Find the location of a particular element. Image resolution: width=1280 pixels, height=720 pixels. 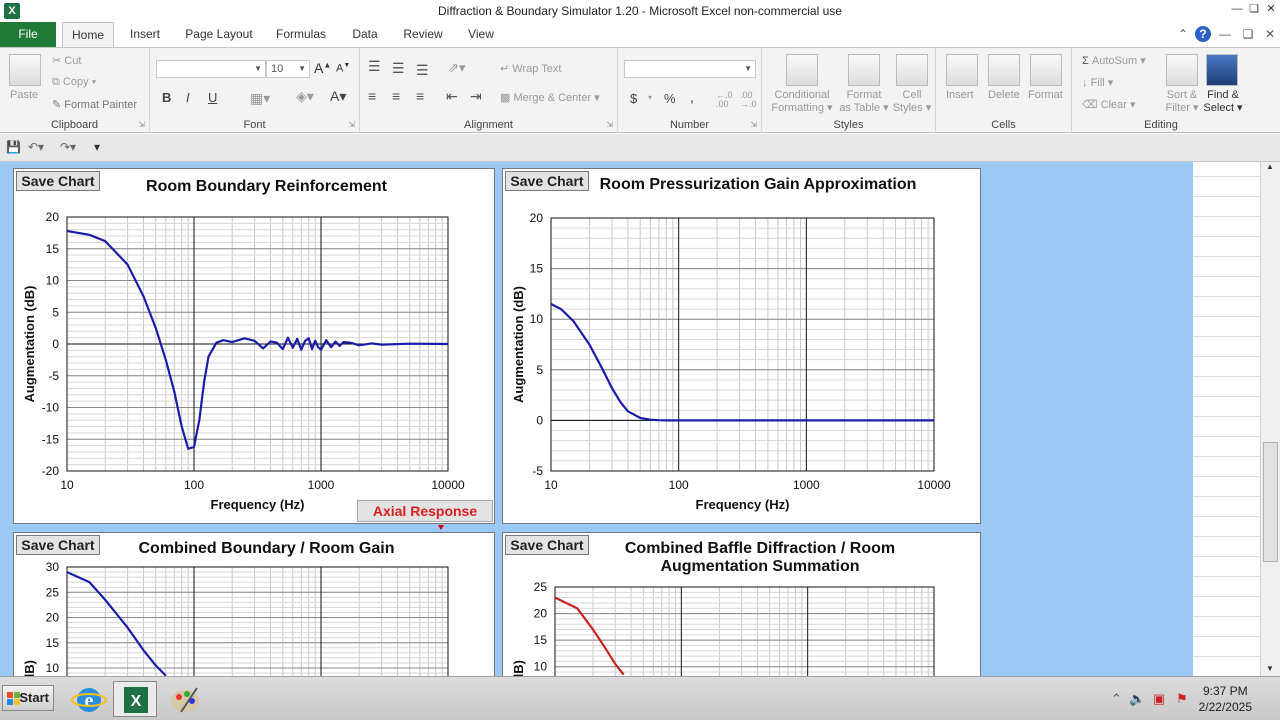

merge-center-button: ▩ Merge & Center ▾ is located at coordinates (550, 97).